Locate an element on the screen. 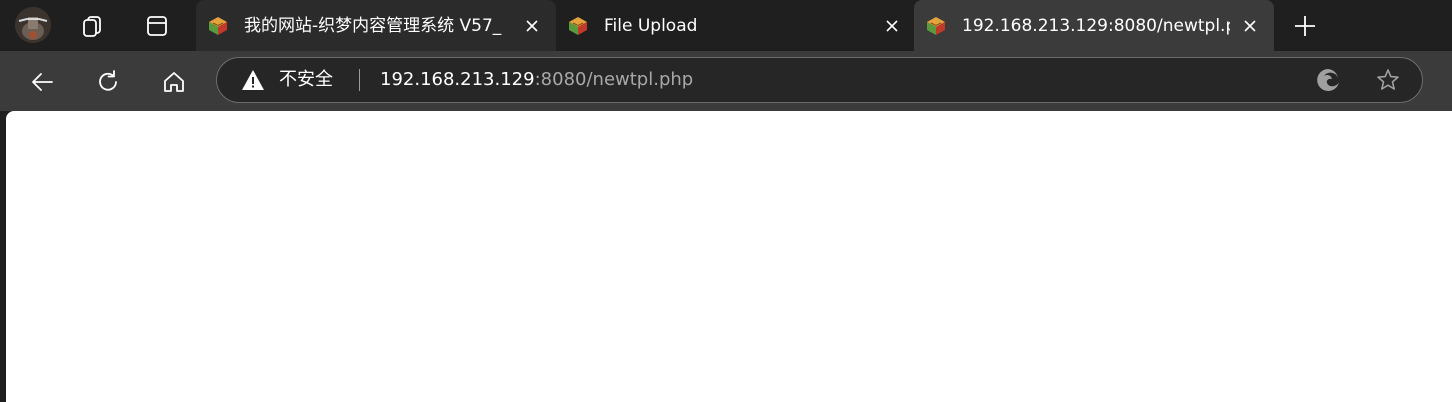 The image size is (1452, 402). url-path: :8080/newtpl.php is located at coordinates (614, 79).